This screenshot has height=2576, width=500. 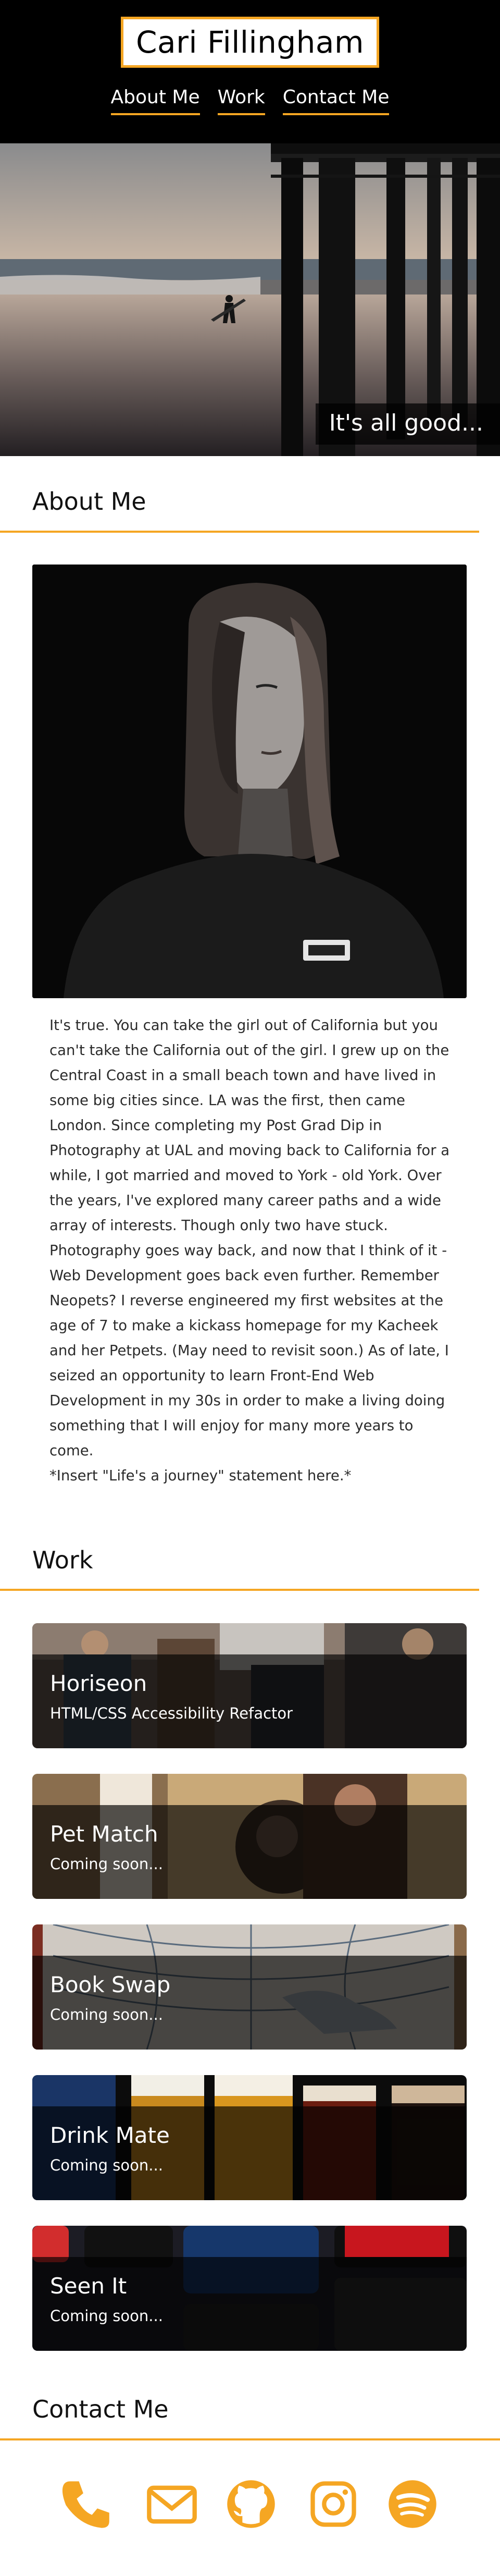 What do you see at coordinates (239, 1590) in the screenshot?
I see `work-divider` at bounding box center [239, 1590].